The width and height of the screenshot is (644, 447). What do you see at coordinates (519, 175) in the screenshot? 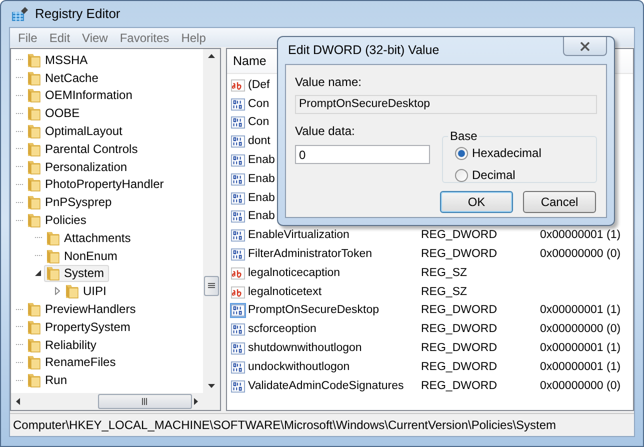
I see `radio-option: Decimal` at bounding box center [519, 175].